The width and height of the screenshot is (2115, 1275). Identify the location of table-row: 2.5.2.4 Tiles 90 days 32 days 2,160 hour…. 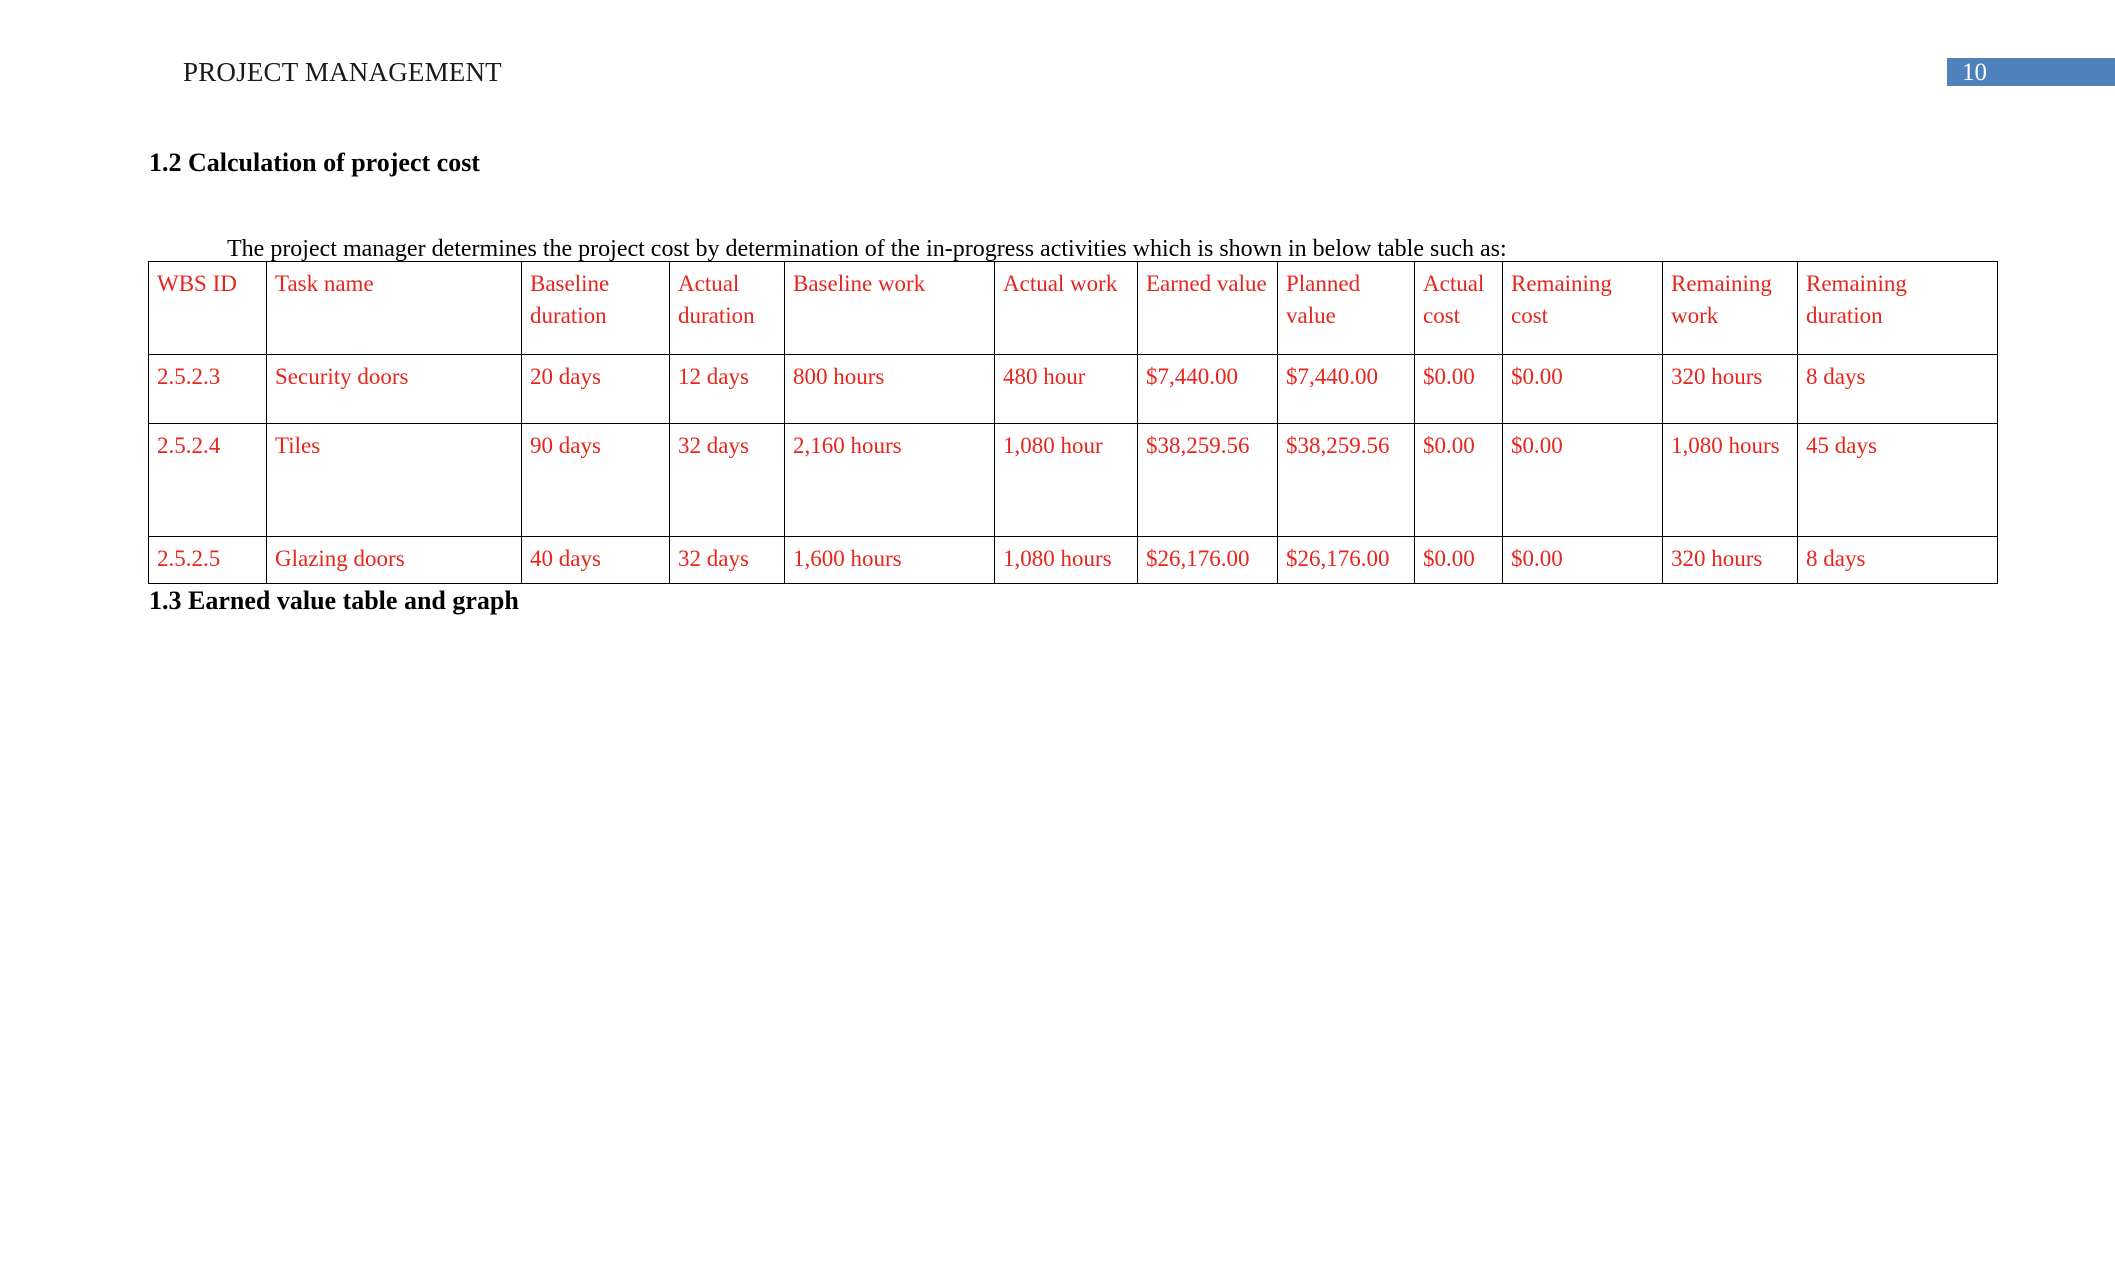
(1073, 480).